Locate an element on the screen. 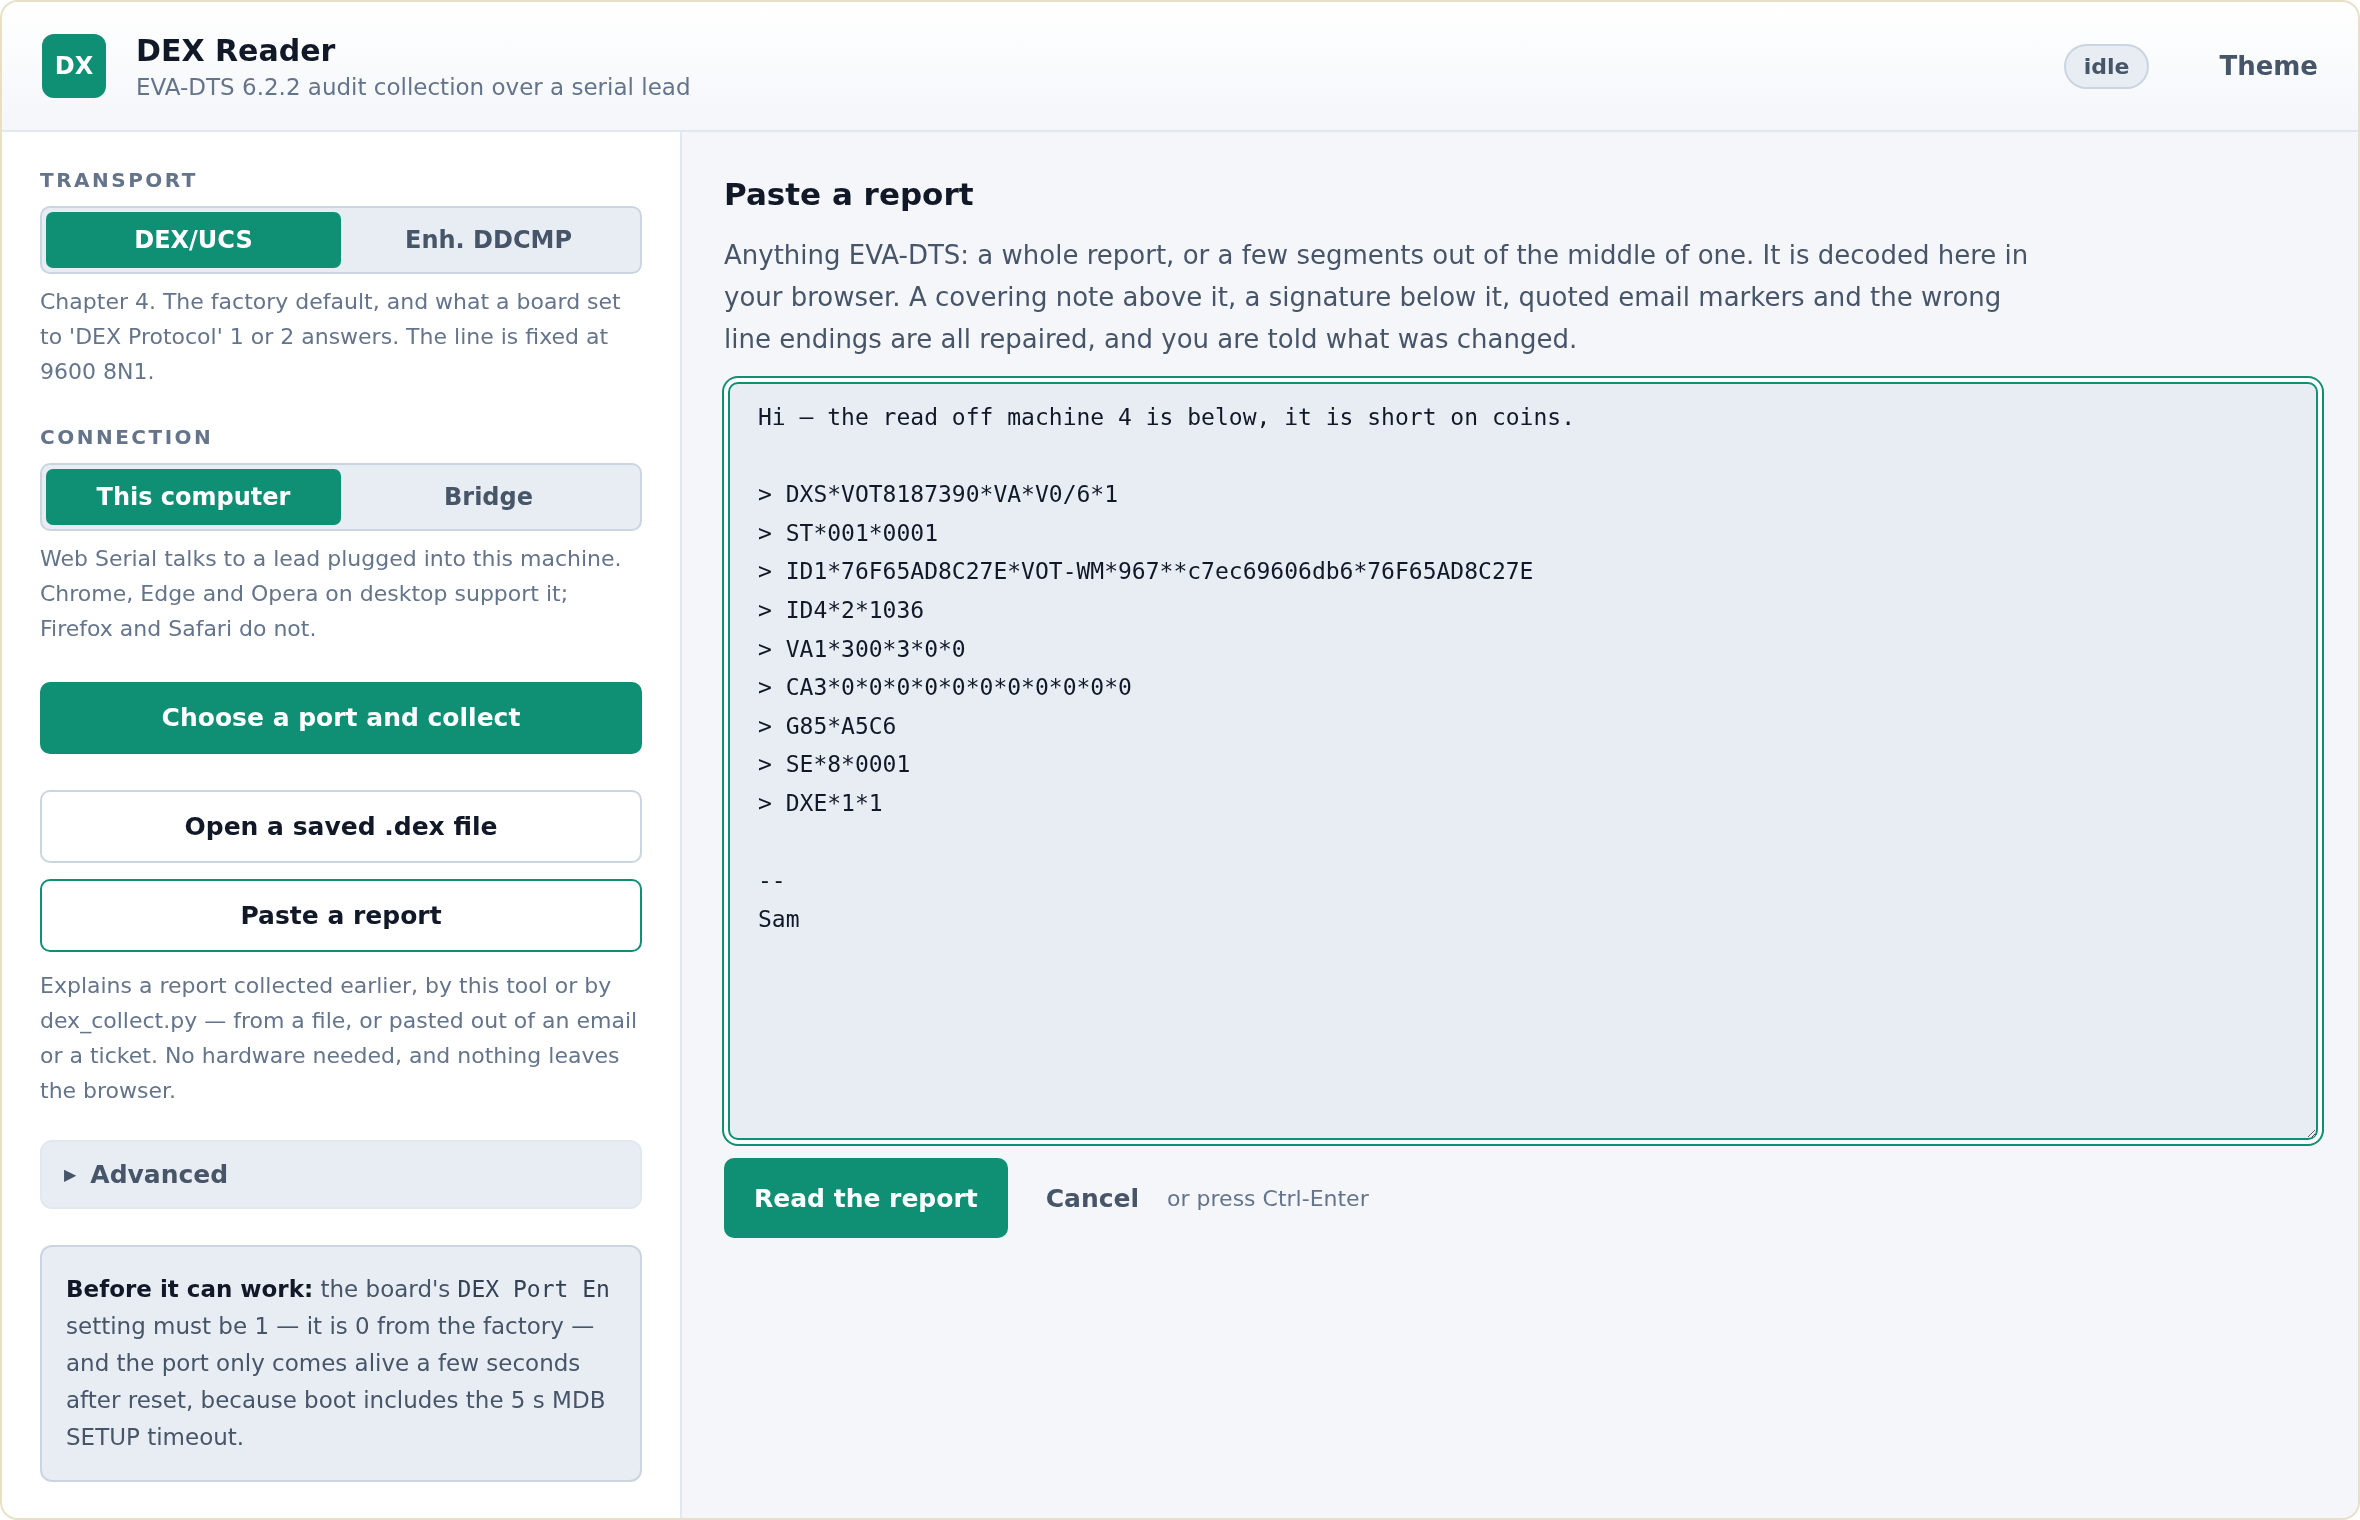 The image size is (2360, 1520). action-button: Choose a port and collect is located at coordinates (341, 718).